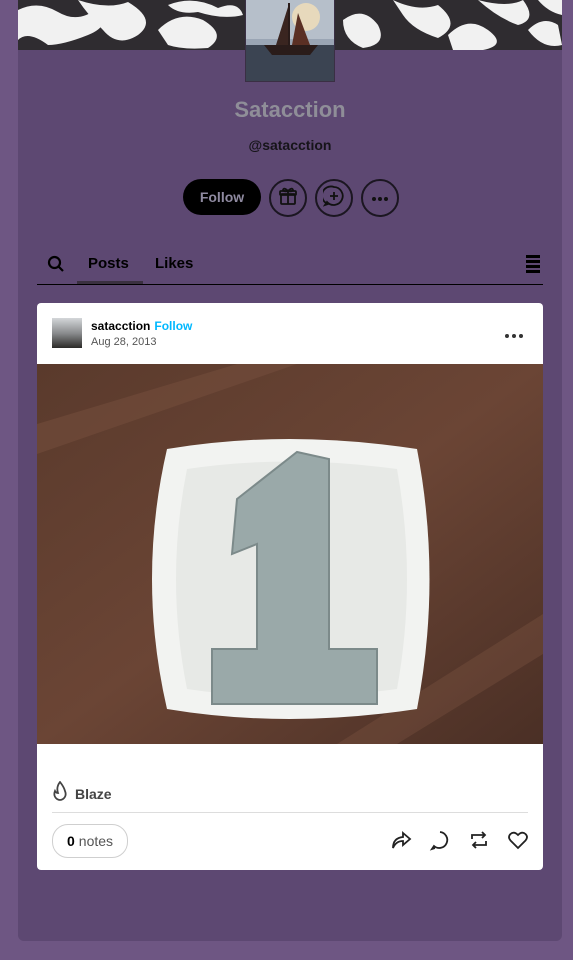  What do you see at coordinates (110, 282) in the screenshot?
I see `active-tab-indicator` at bounding box center [110, 282].